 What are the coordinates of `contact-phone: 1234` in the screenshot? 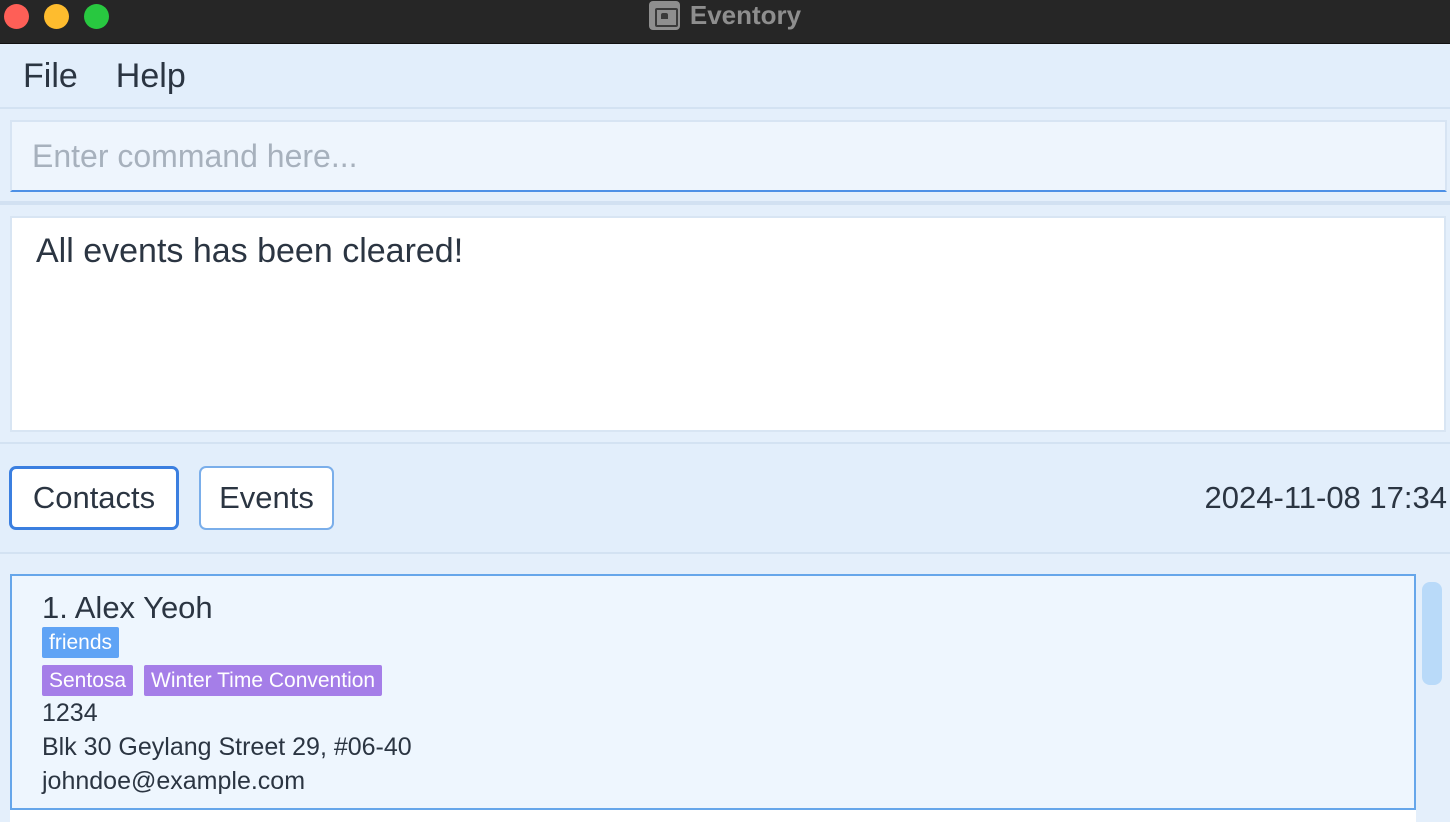 It's located at (70, 713).